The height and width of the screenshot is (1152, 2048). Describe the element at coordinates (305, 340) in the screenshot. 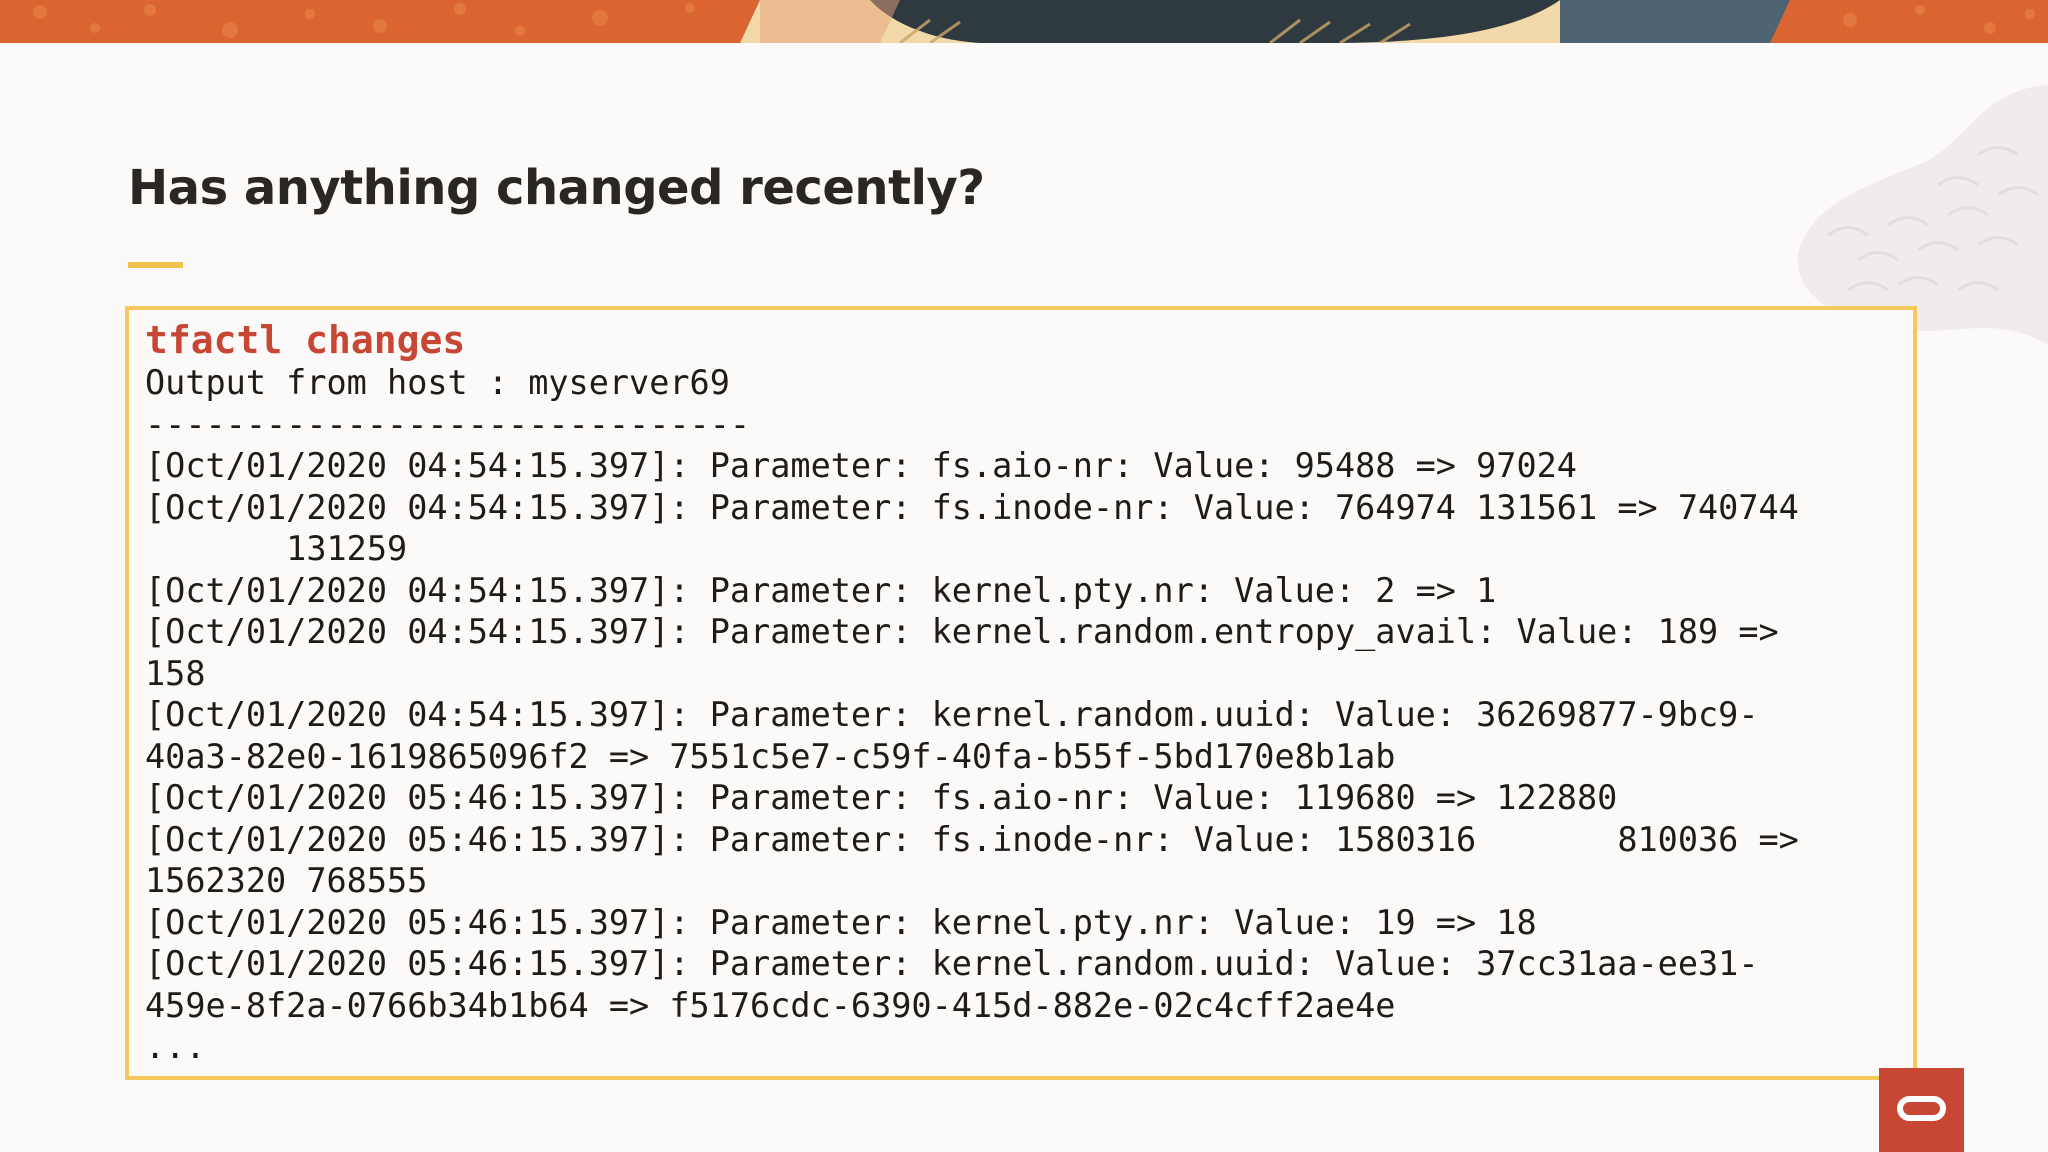

I see `command-text: tfactl changes` at that location.